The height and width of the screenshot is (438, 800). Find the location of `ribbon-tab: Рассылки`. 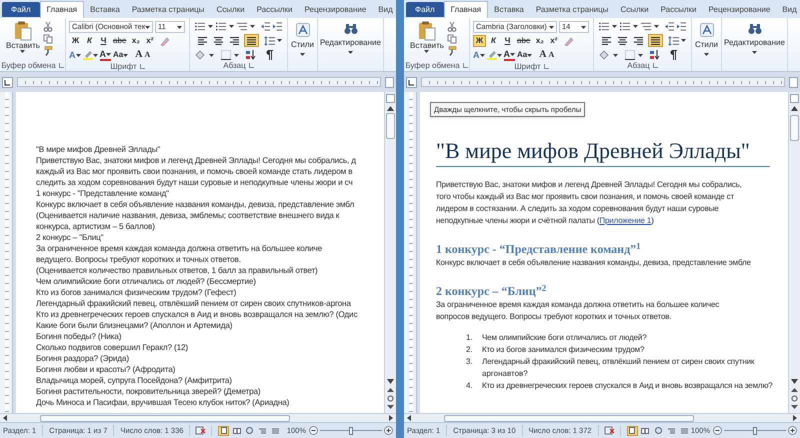

ribbon-tab: Рассылки is located at coordinates (274, 9).